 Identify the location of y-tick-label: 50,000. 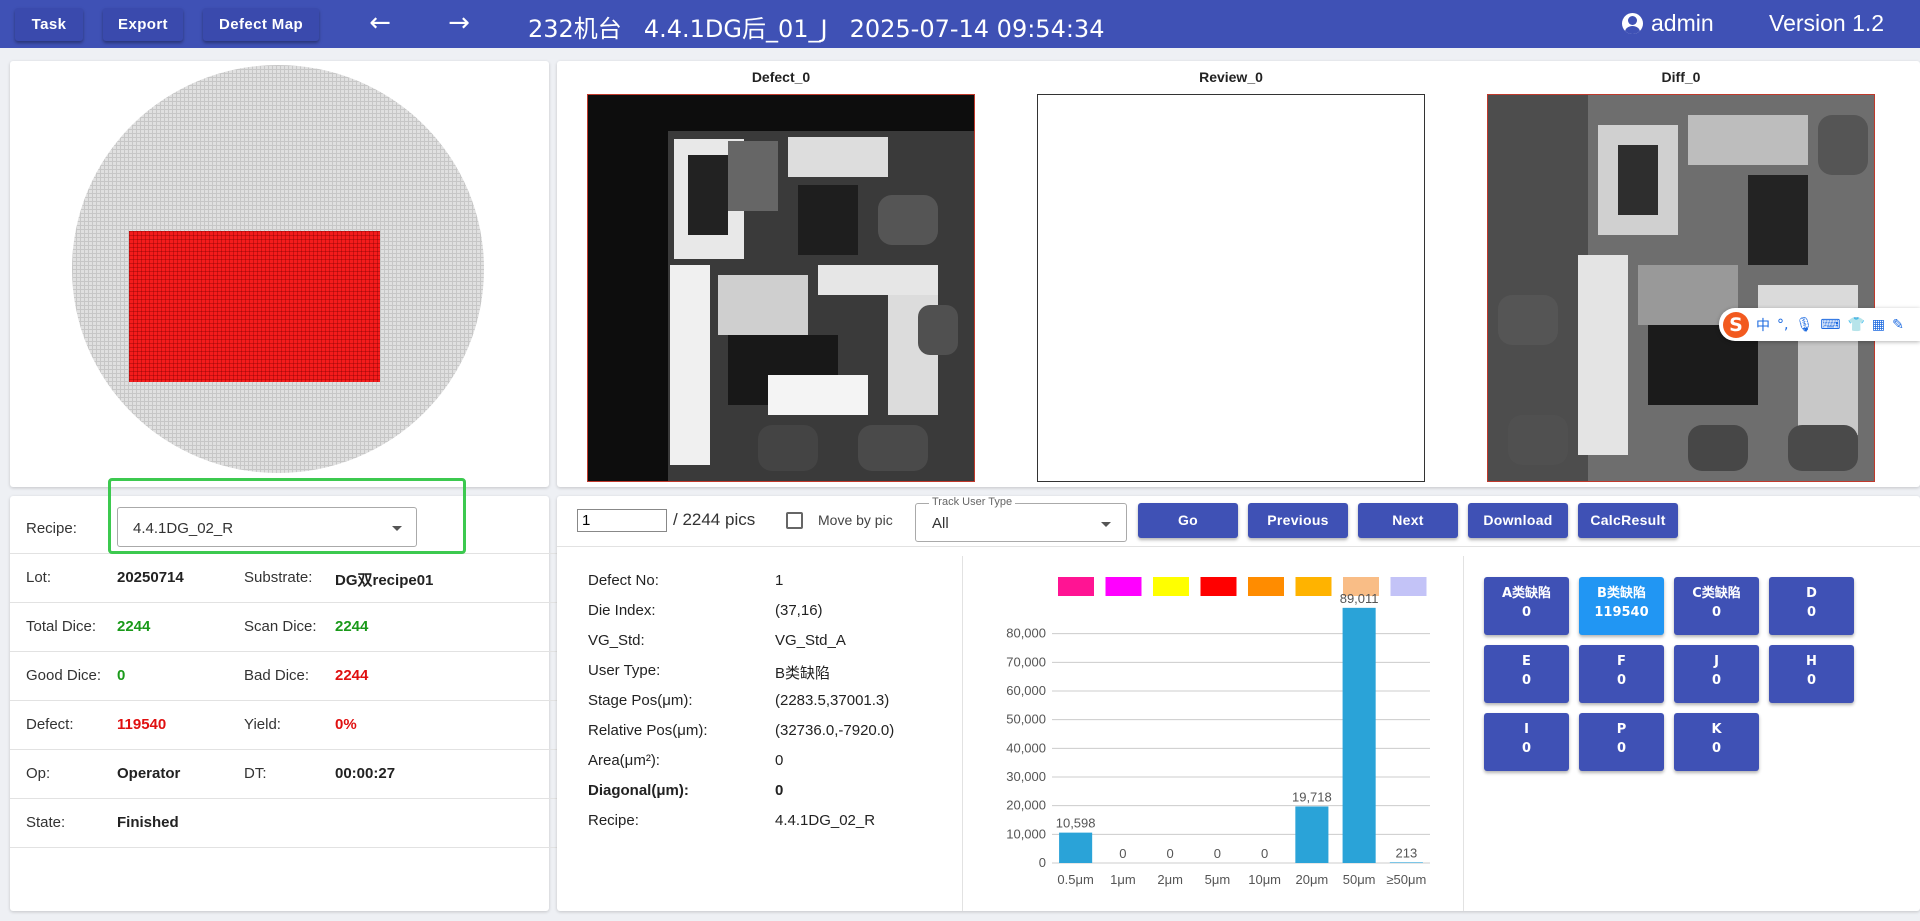
(1026, 719).